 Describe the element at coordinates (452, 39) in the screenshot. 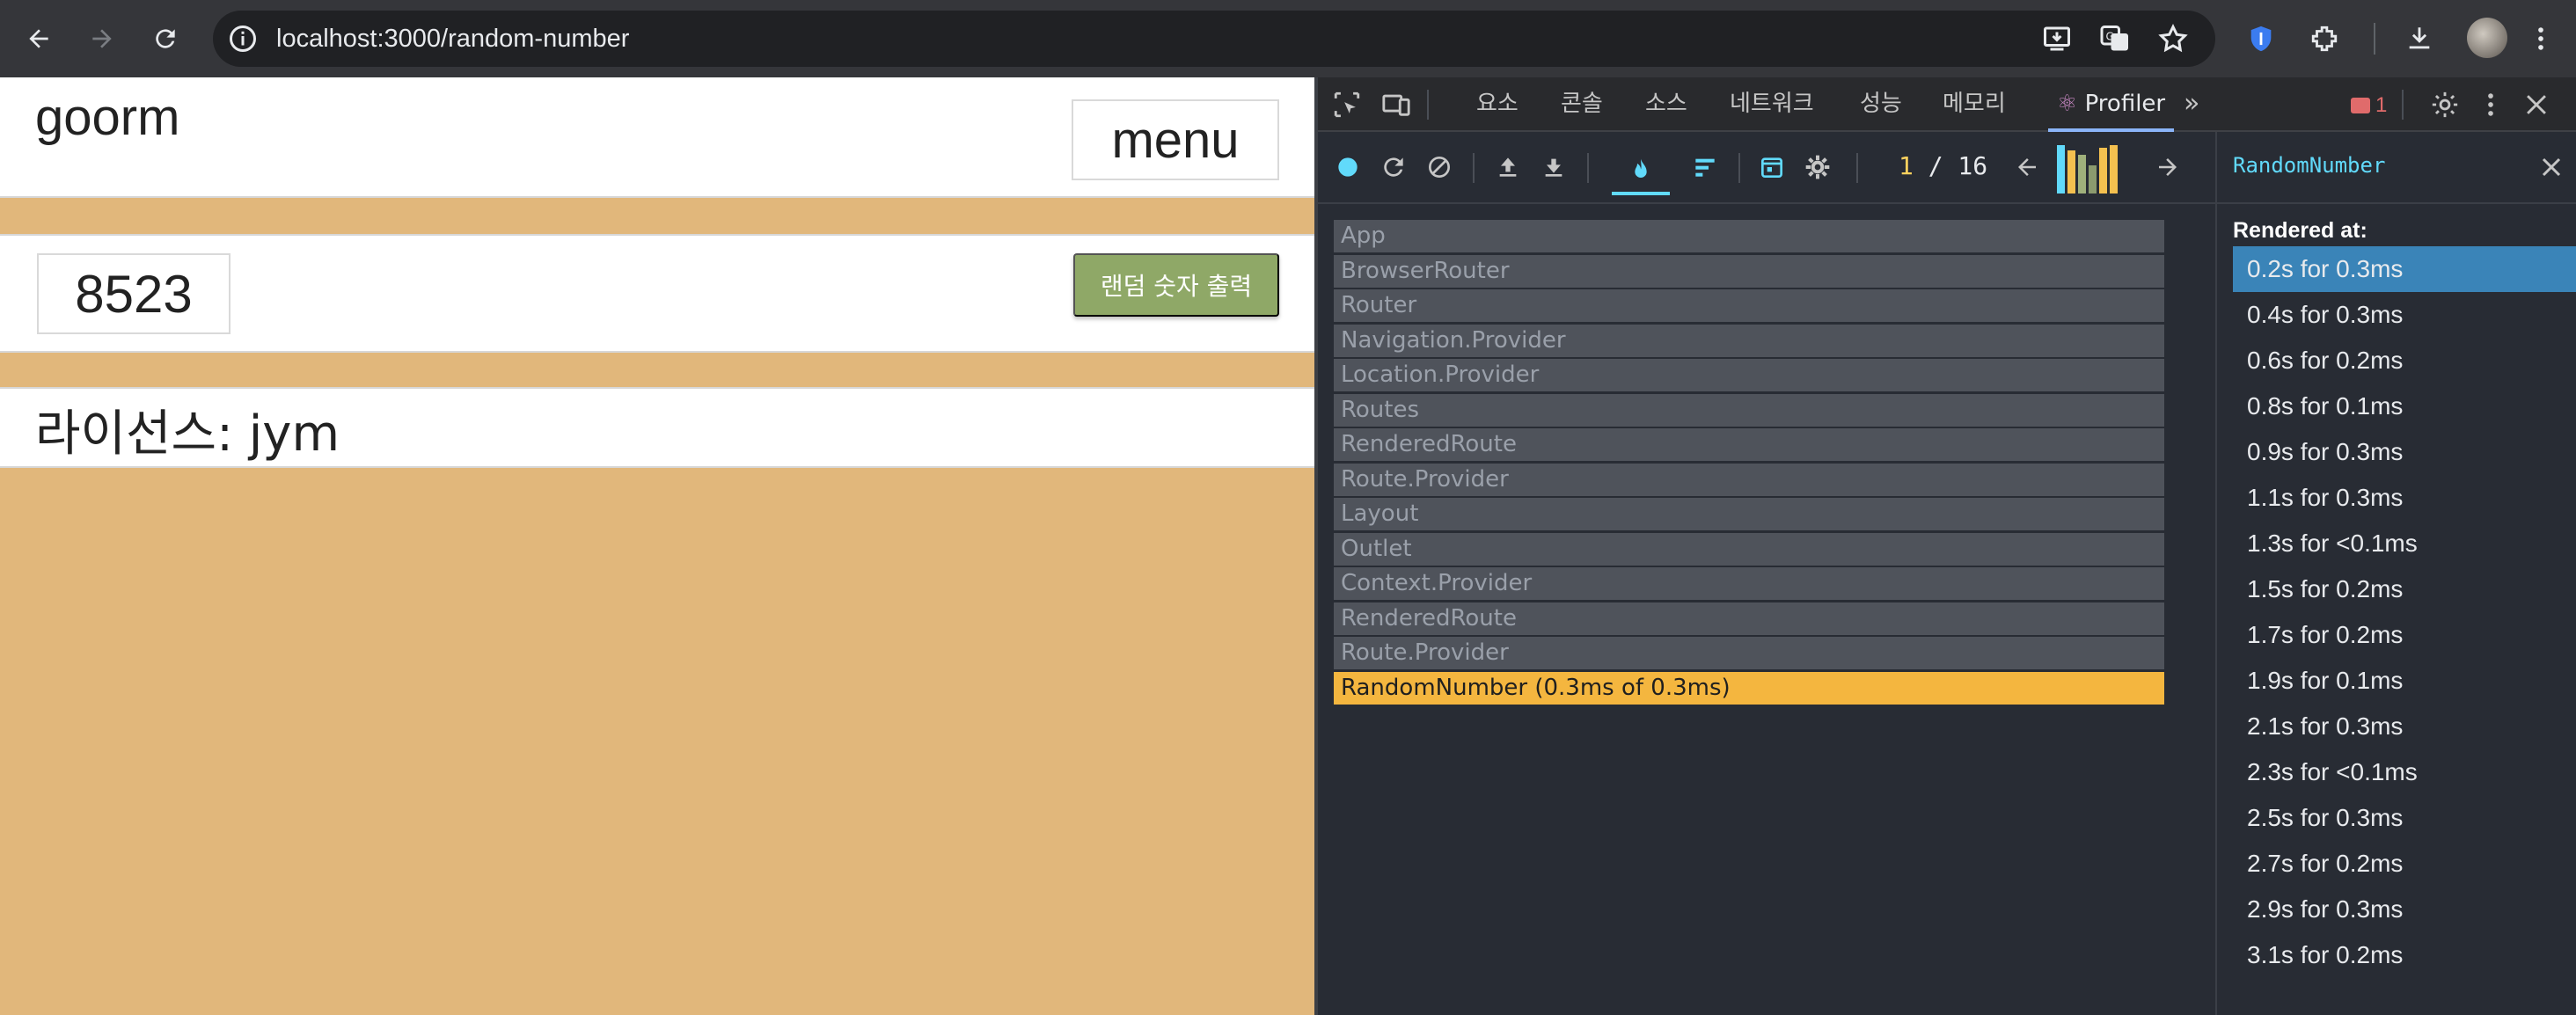

I see `url-text: localhost:3000/random-number` at that location.